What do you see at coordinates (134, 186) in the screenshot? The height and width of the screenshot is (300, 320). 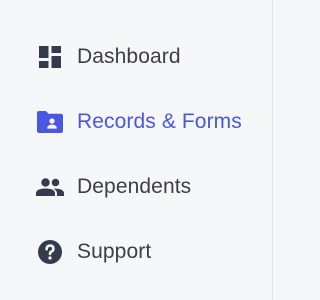 I see `sidebar-item-label: Dependents` at bounding box center [134, 186].